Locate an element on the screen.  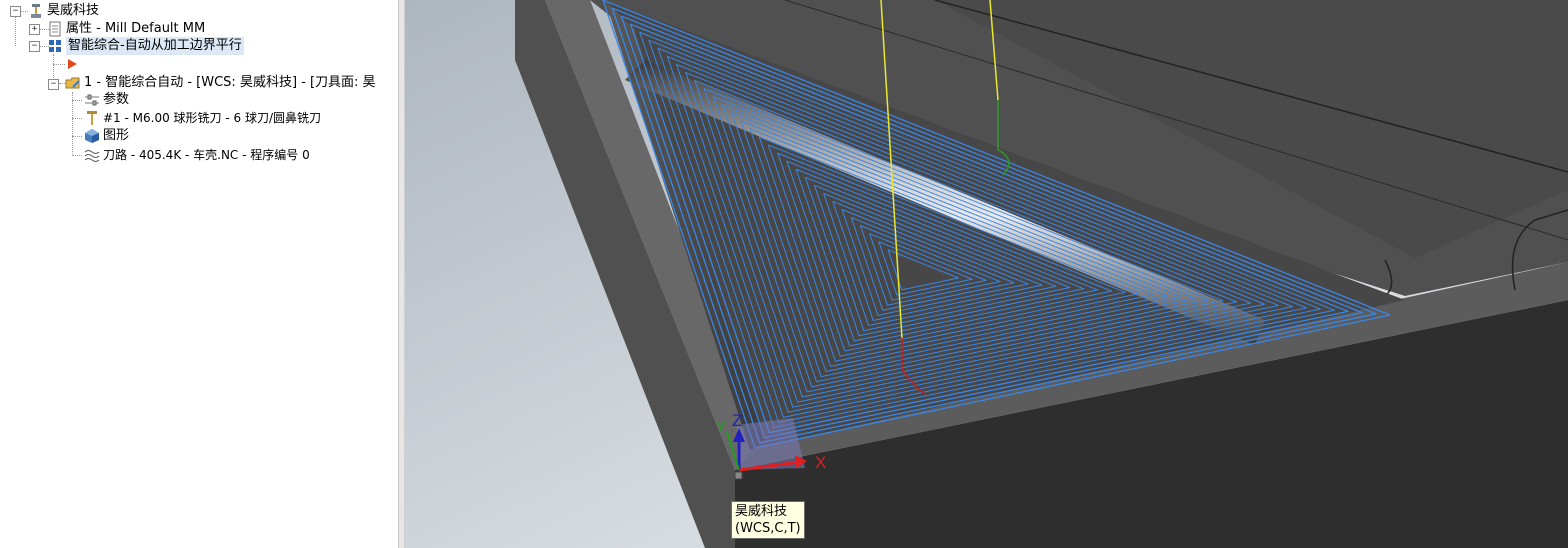
tree-item-operation: 1 - 智能综合自动 - [WCS: 昊威科技] - [刀具面: 昊 is located at coordinates (220, 83).